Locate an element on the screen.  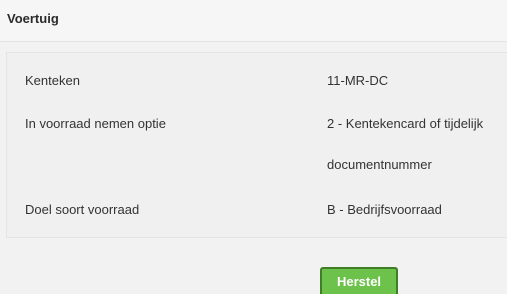
kenteken-label: Kenteken is located at coordinates (52, 80).